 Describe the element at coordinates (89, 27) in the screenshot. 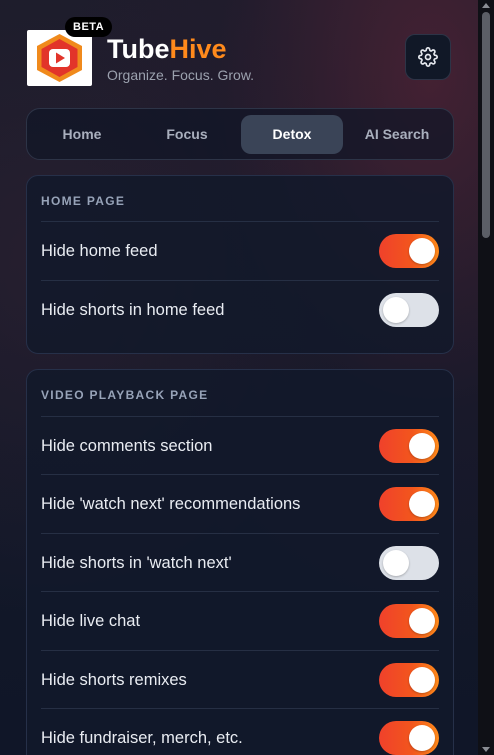

I see `beta-badge: BETA` at that location.